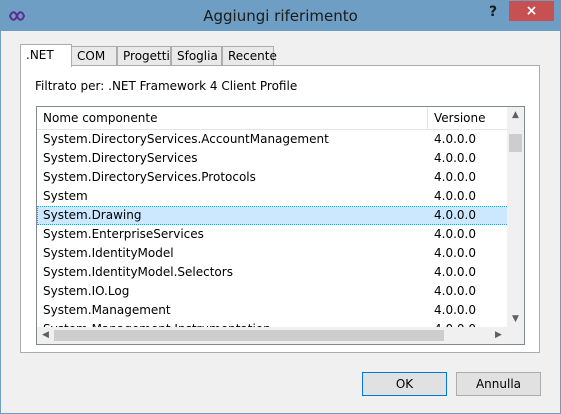  What do you see at coordinates (427, 118) in the screenshot?
I see `column-separator` at bounding box center [427, 118].